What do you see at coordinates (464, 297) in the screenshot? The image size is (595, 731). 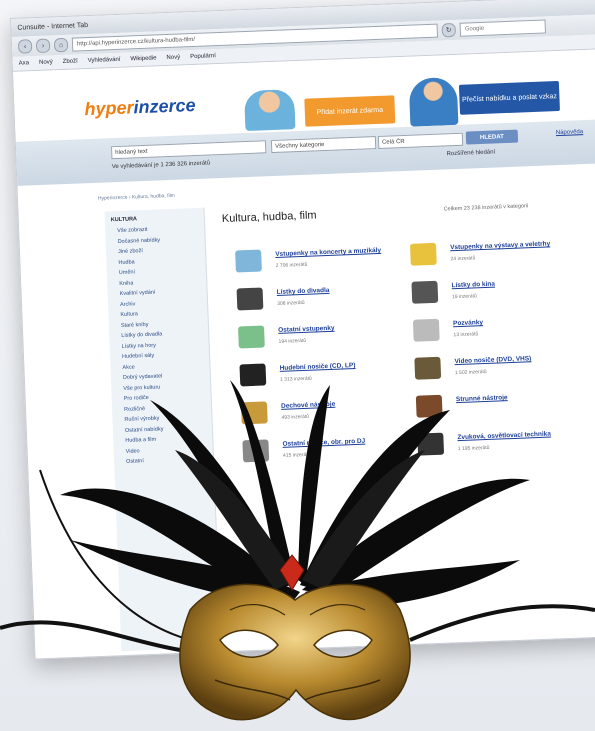 I see `category-count: 19 inzerátů` at bounding box center [464, 297].